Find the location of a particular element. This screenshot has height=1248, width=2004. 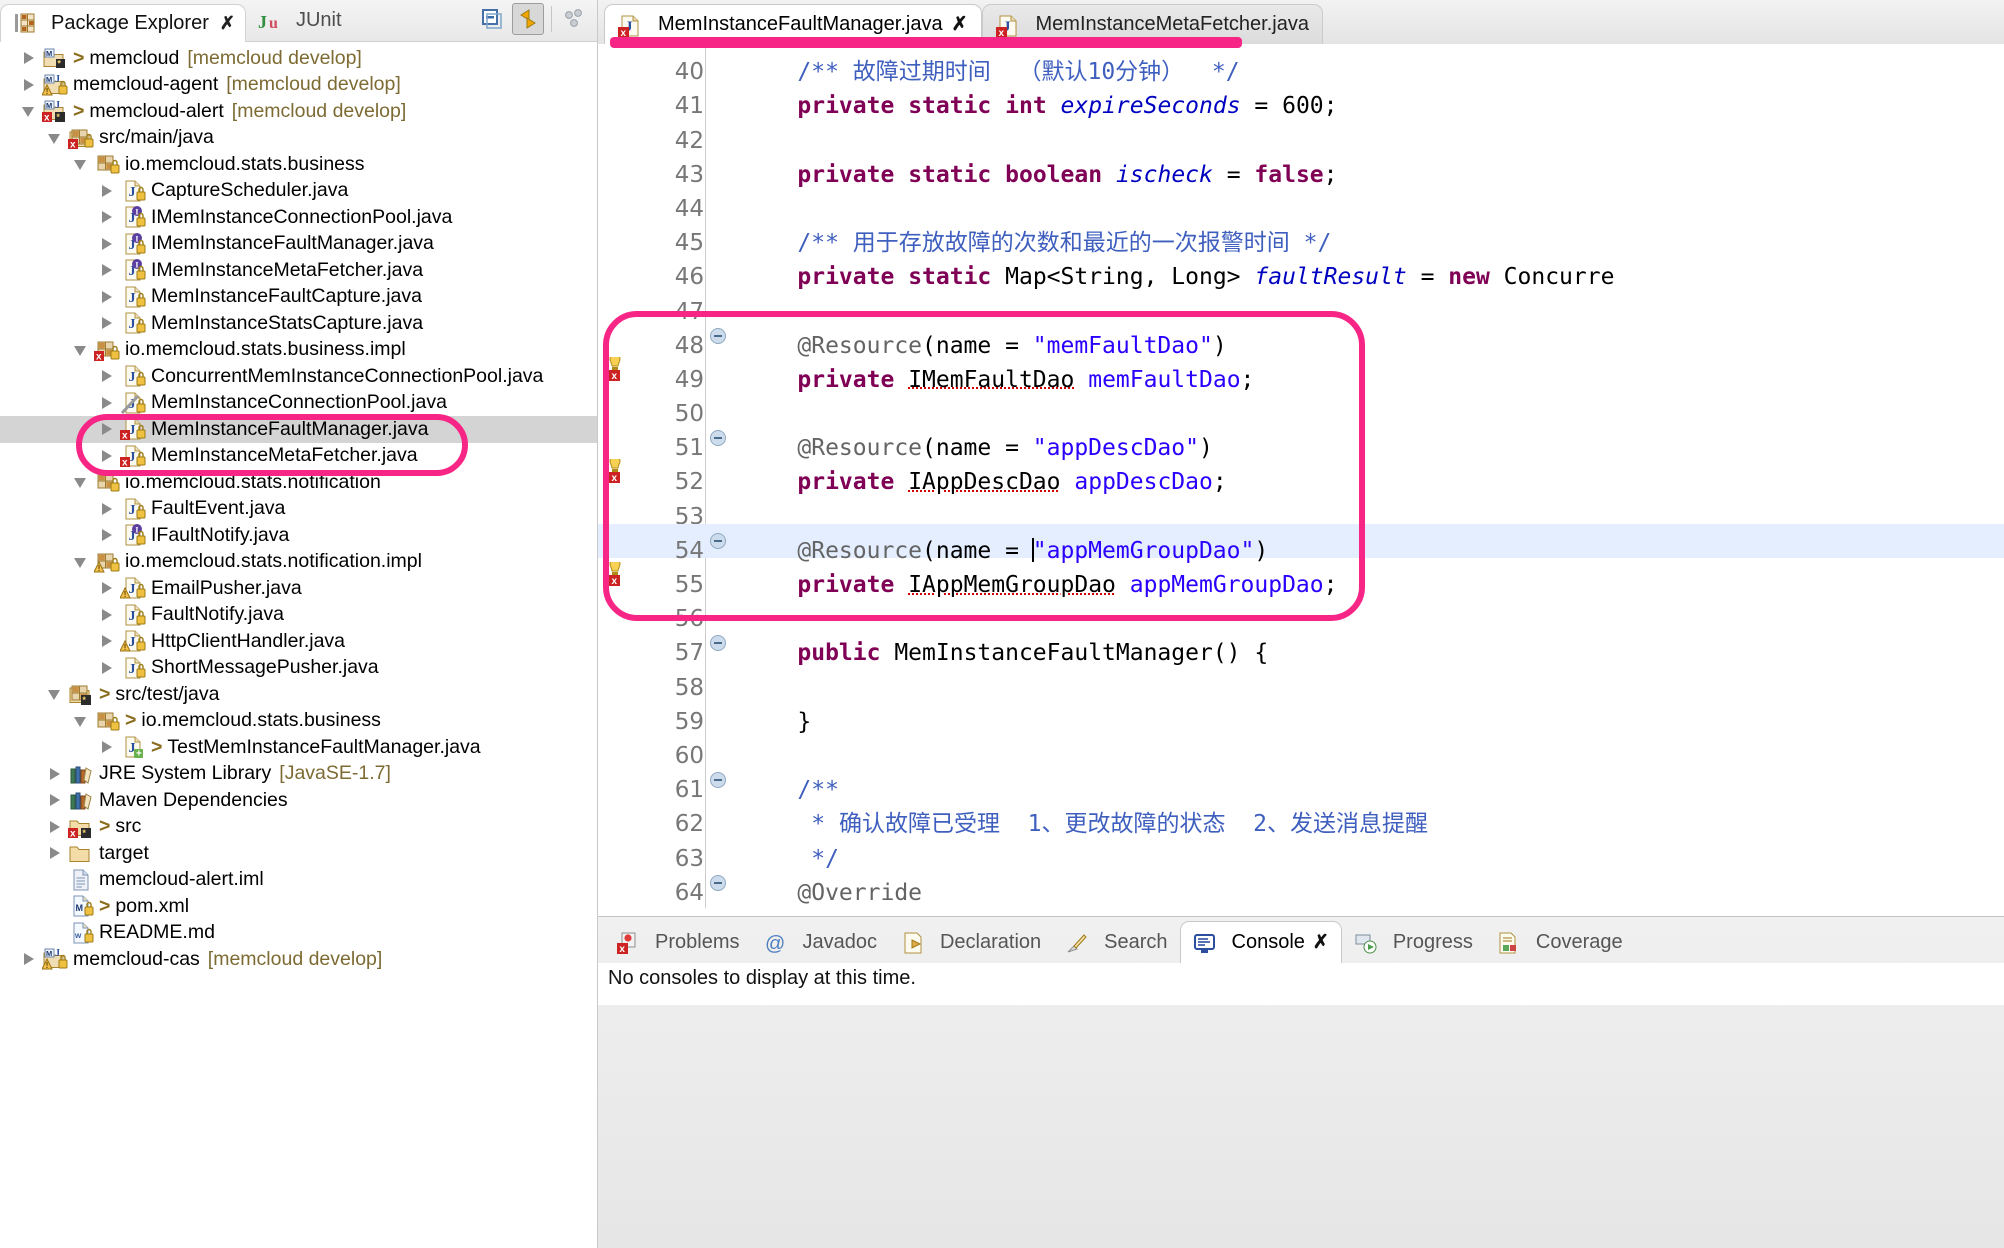

tree-item: M J! memcloud-cas [memcloud develop] is located at coordinates (298, 959).